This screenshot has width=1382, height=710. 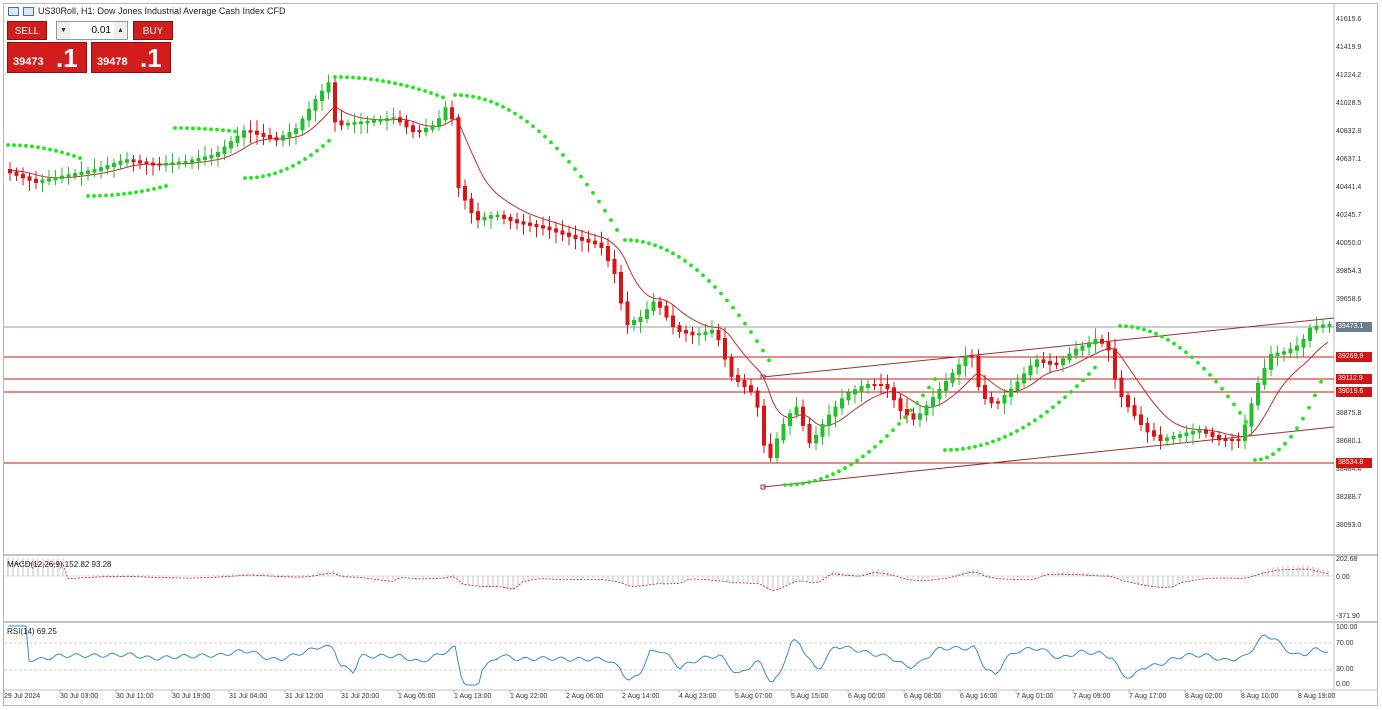 I want to click on price-tick-label: 40050.0, so click(x=1349, y=243).